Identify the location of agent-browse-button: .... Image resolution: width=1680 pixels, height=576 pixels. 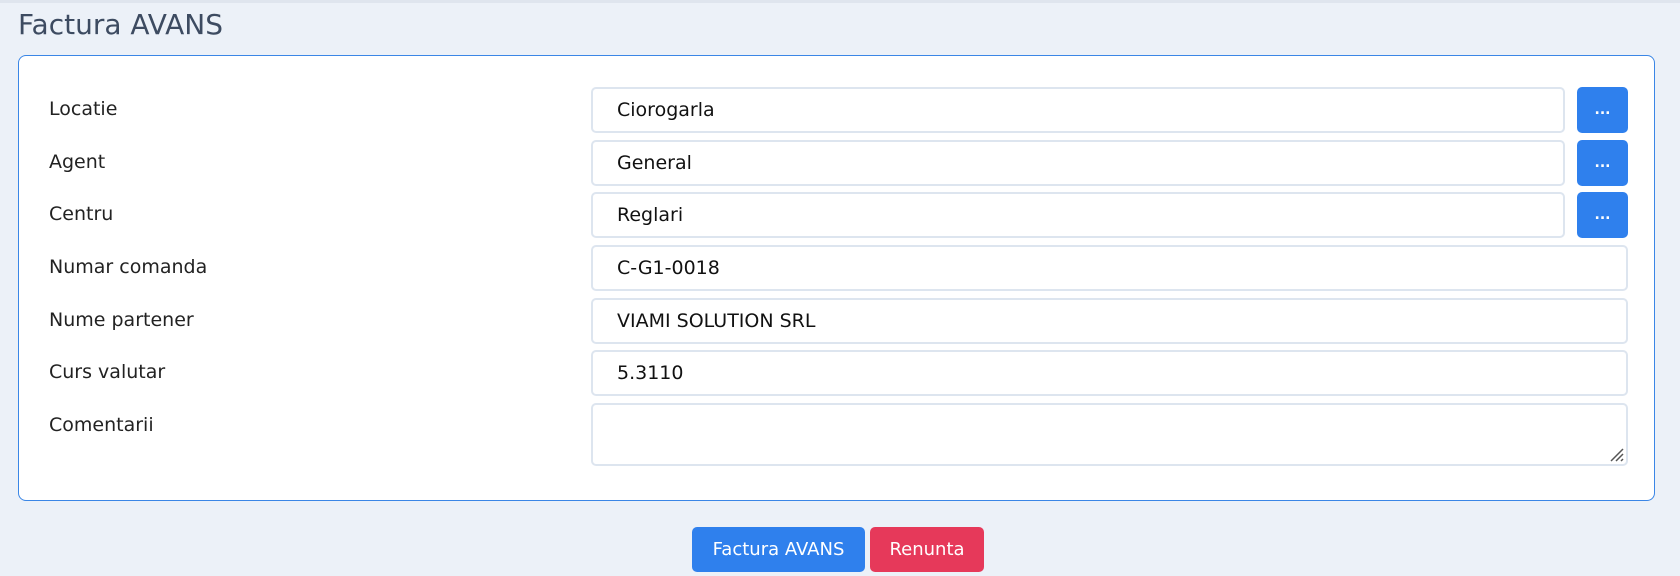
(1602, 163).